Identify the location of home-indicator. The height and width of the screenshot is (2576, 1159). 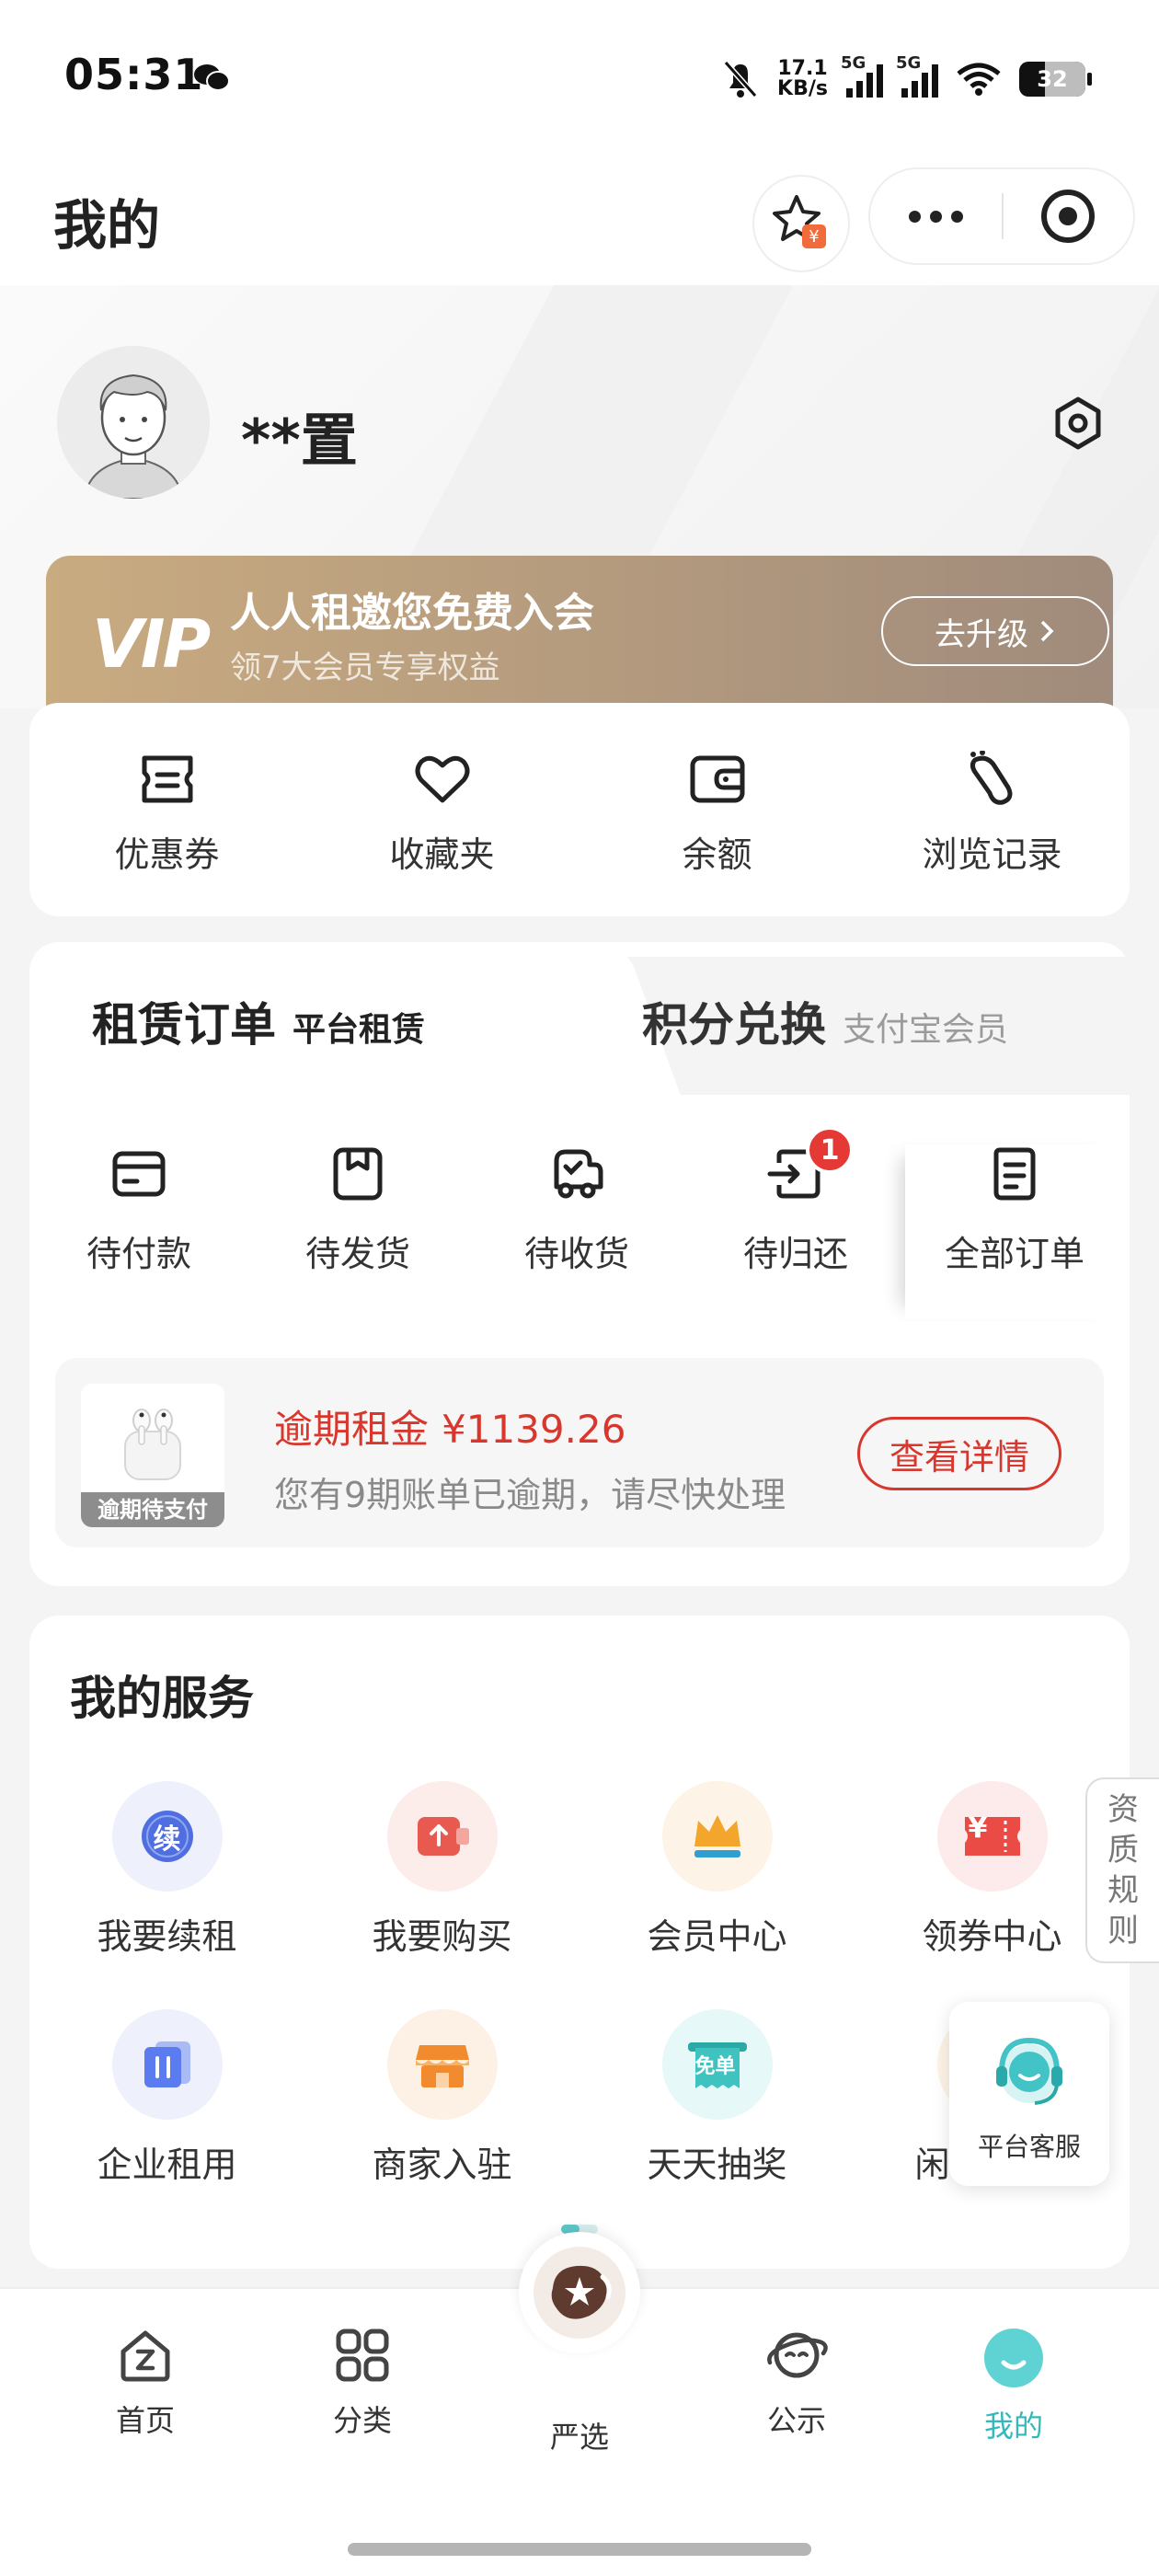
(579, 2549).